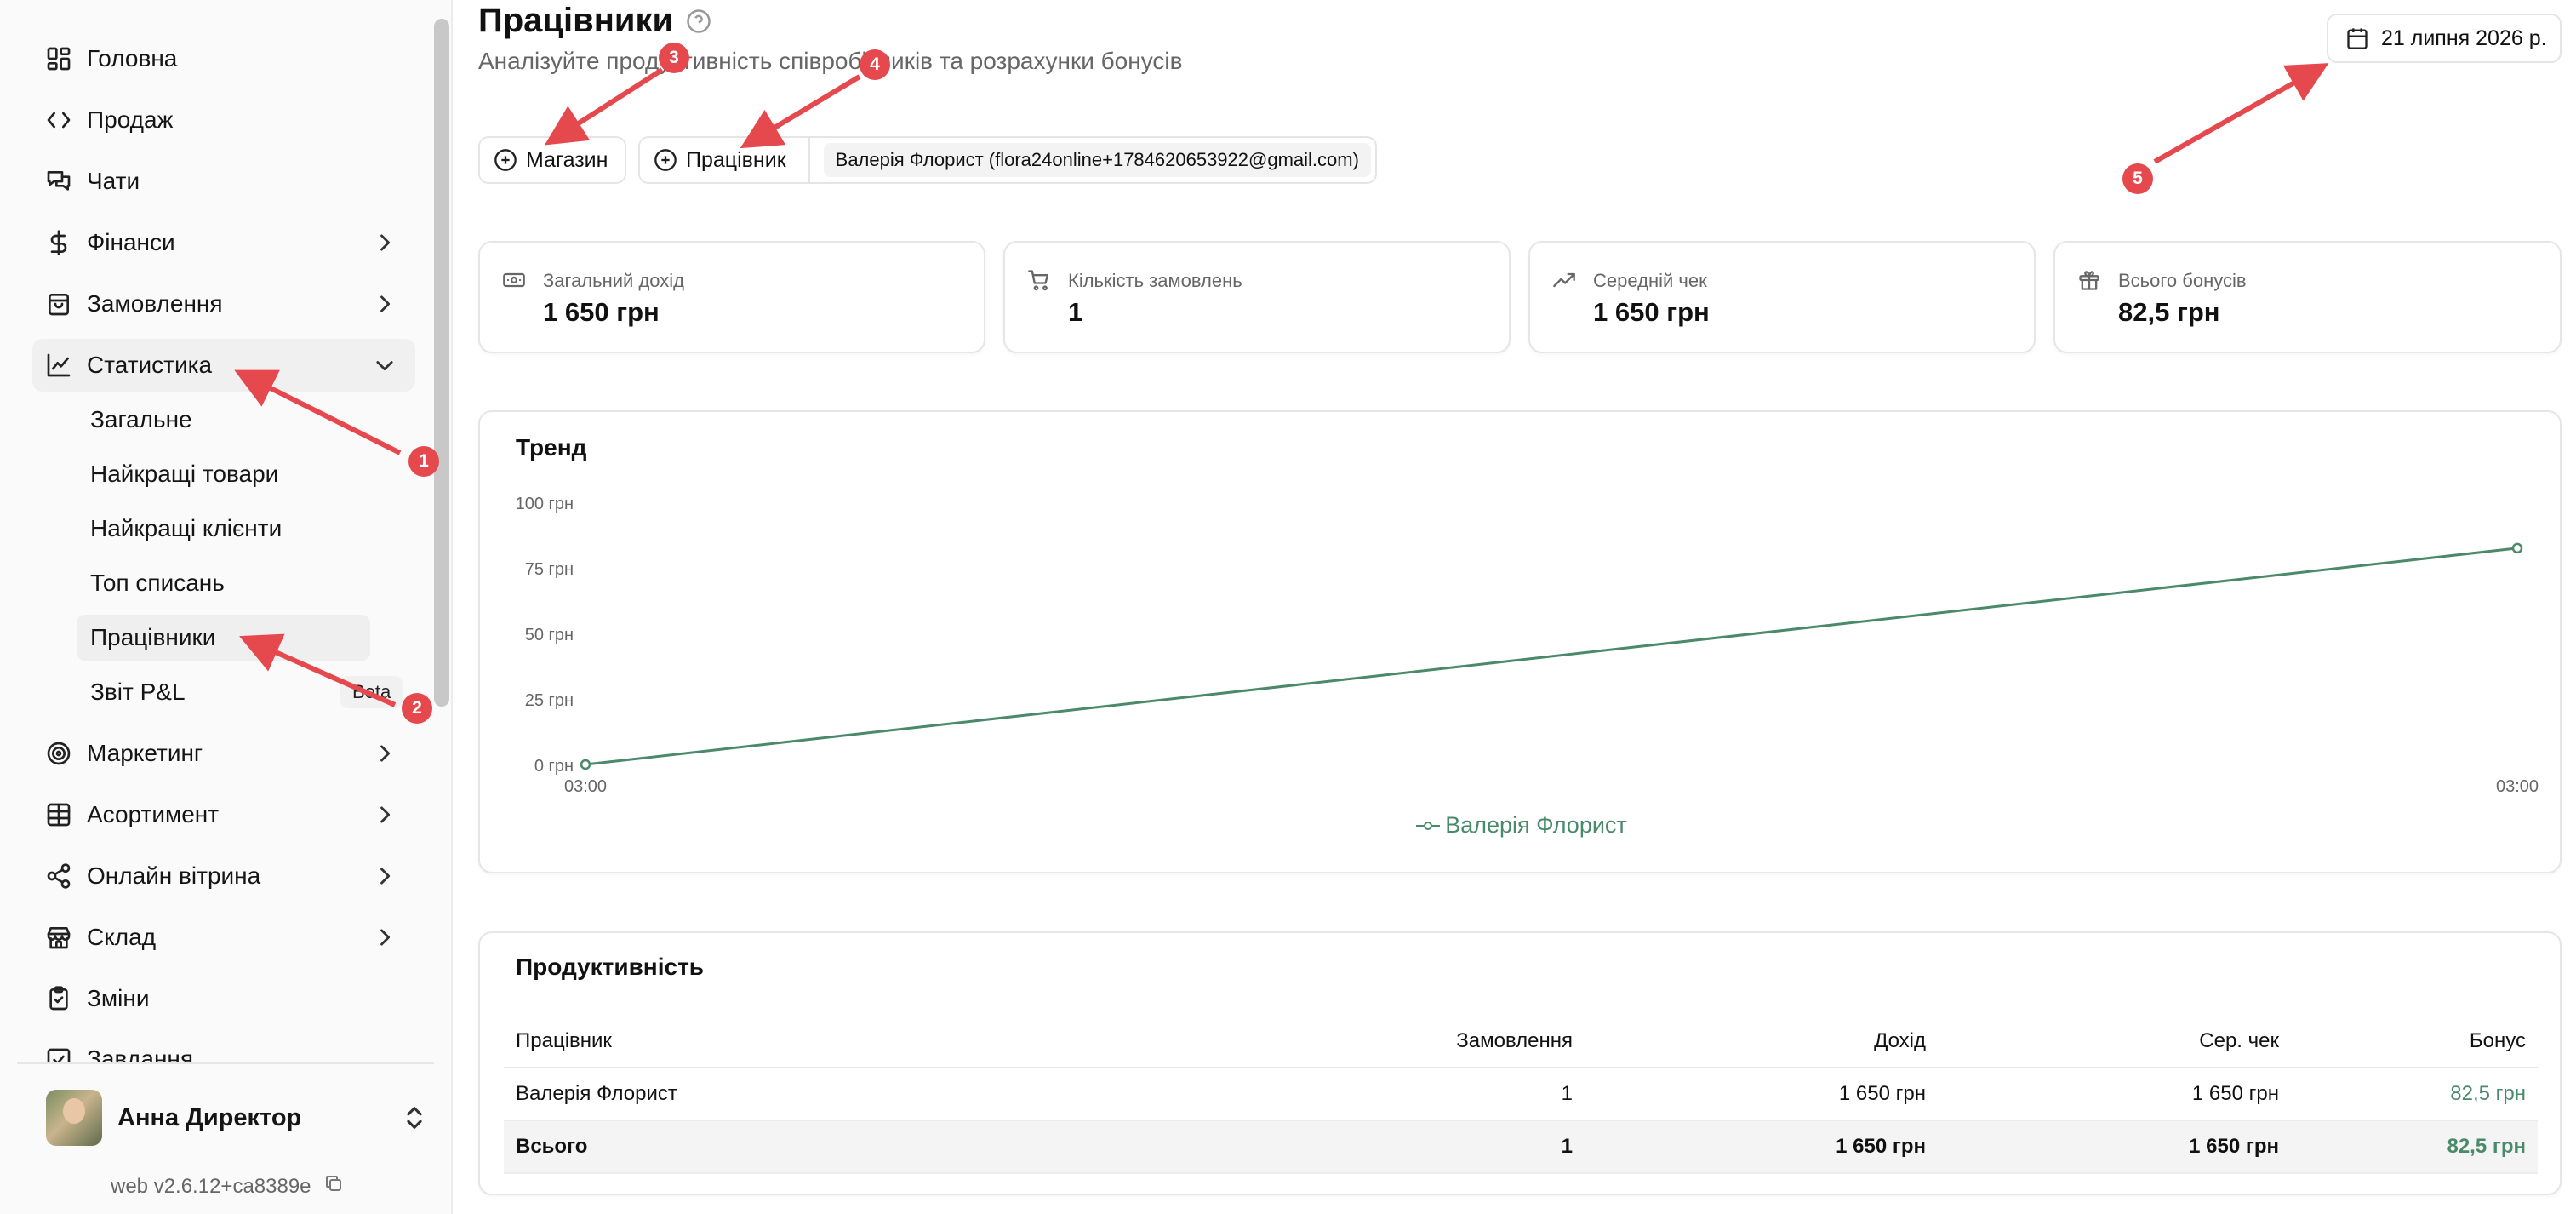  What do you see at coordinates (223, 876) in the screenshot?
I see `sidebar-item-online-store: Онлайн вітрина` at bounding box center [223, 876].